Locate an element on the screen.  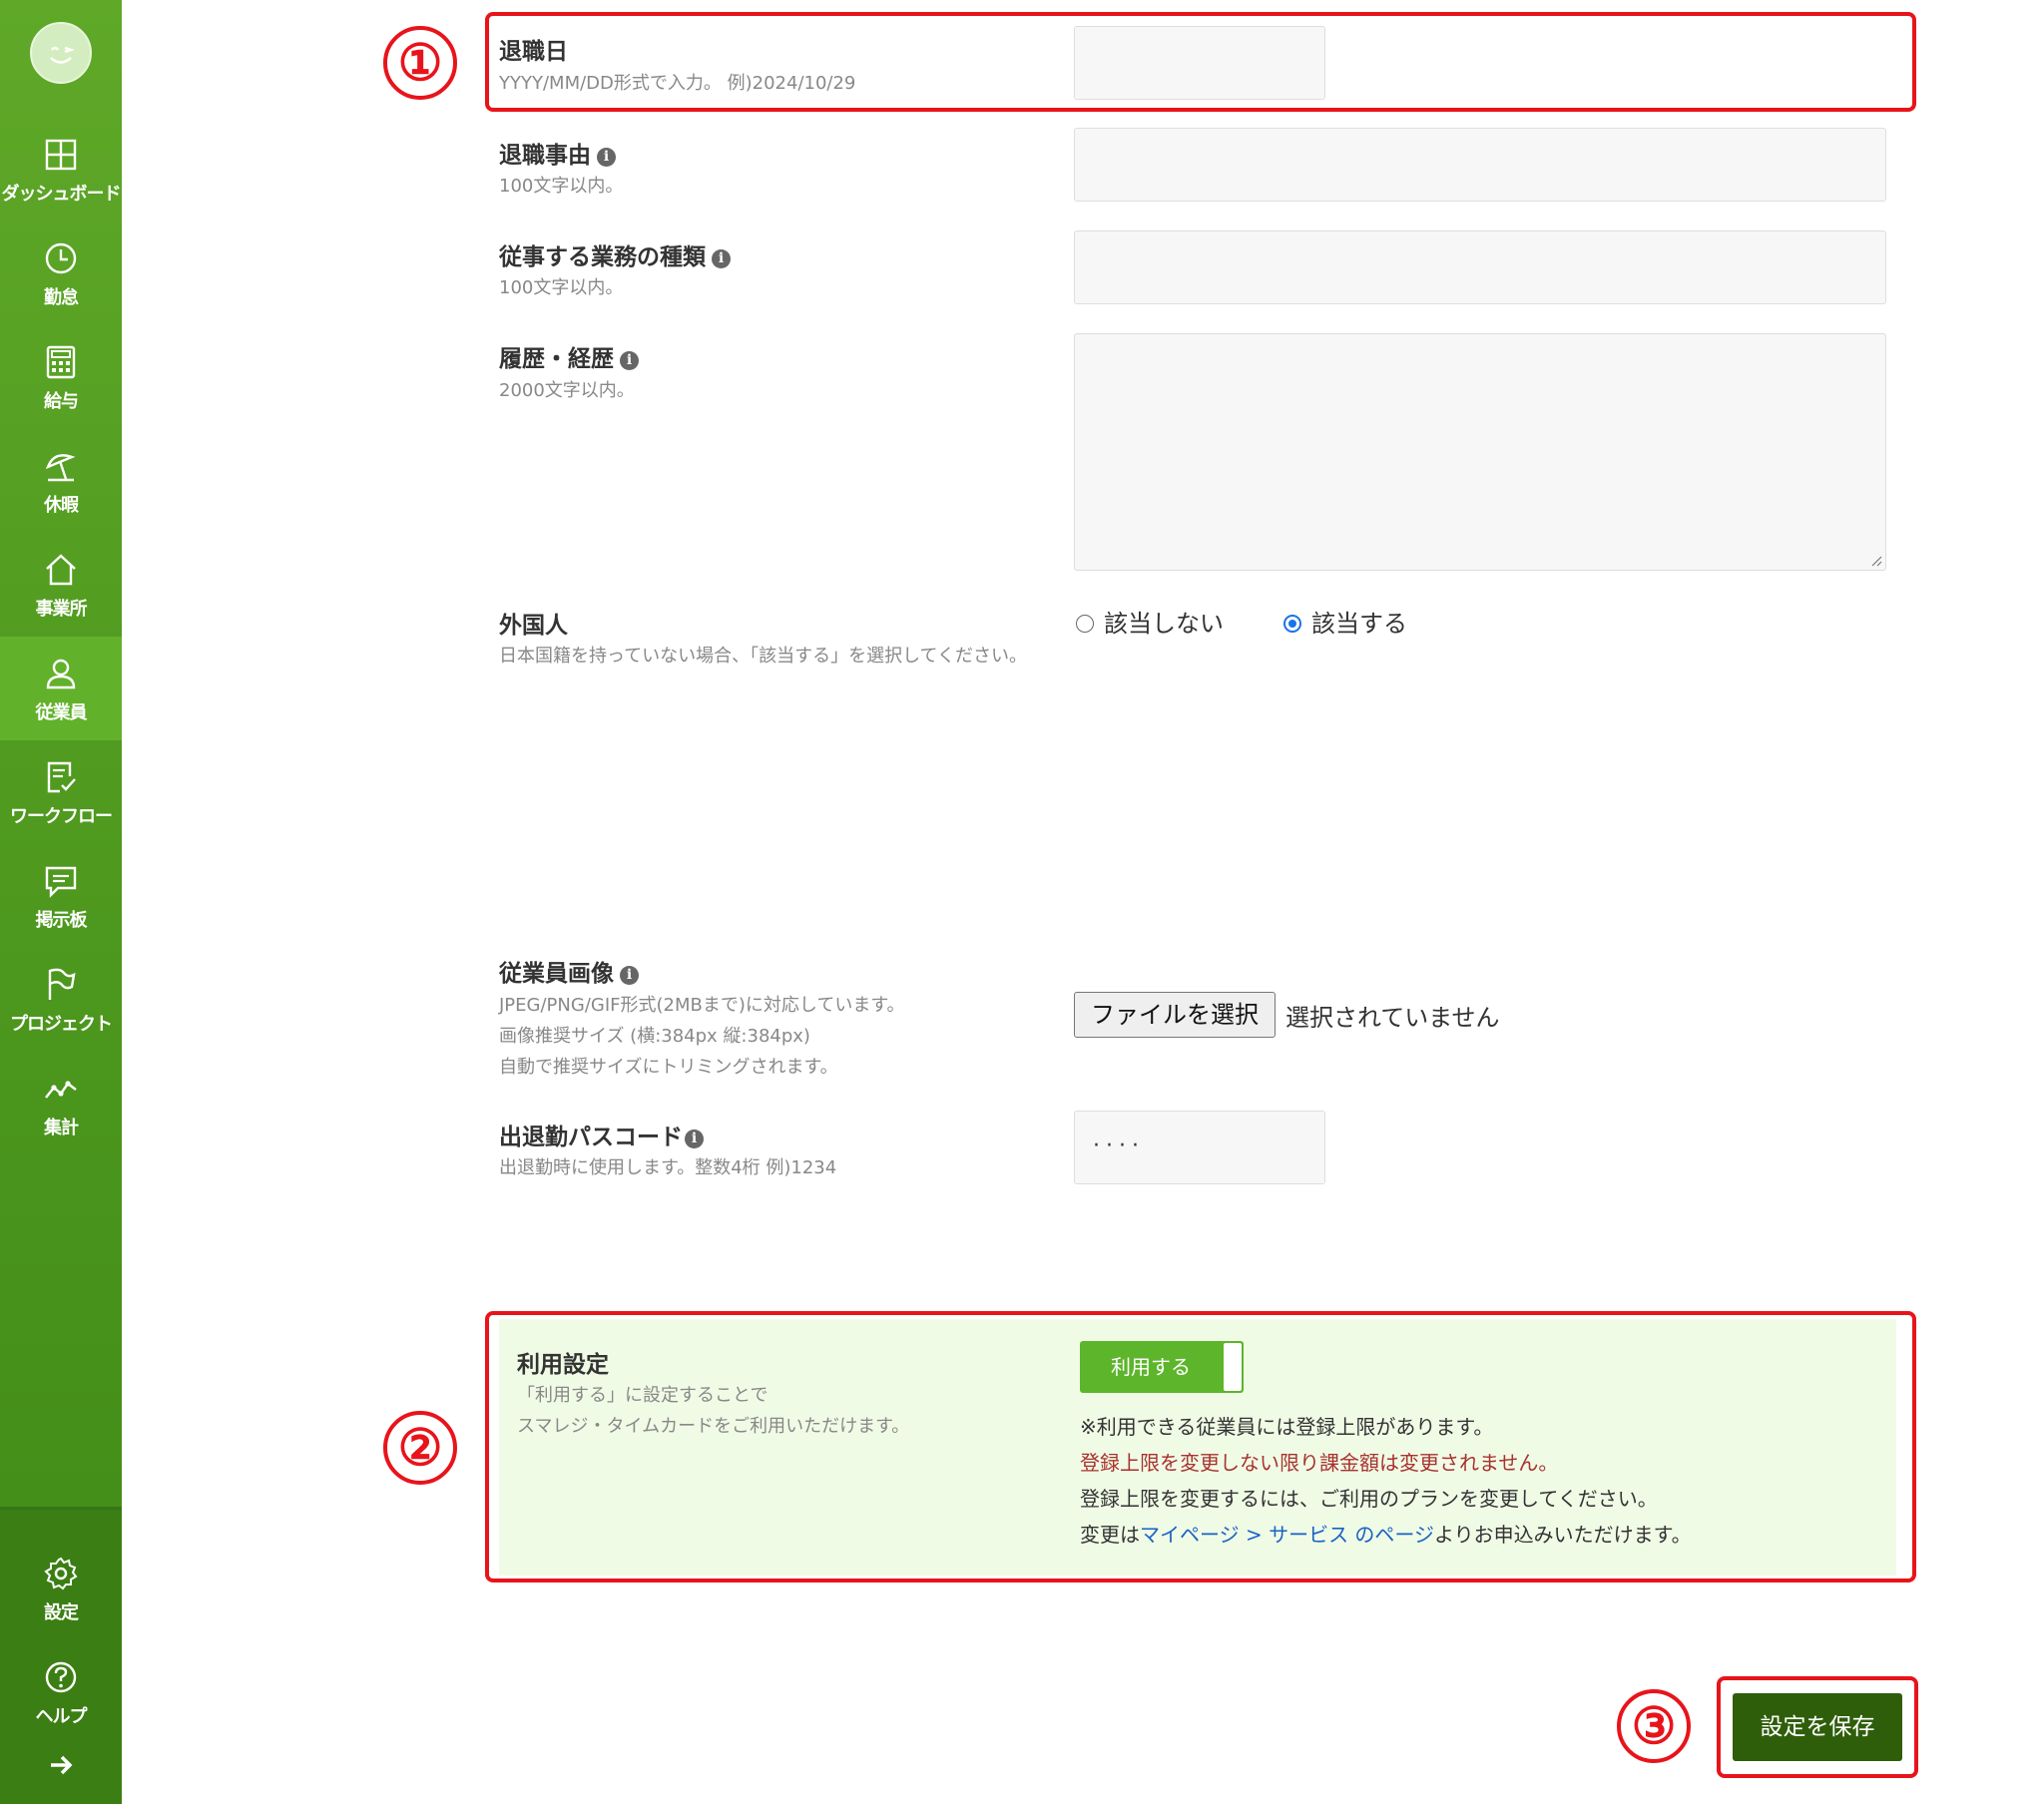
foreigner-radio-yes: 該当する is located at coordinates (1345, 621).